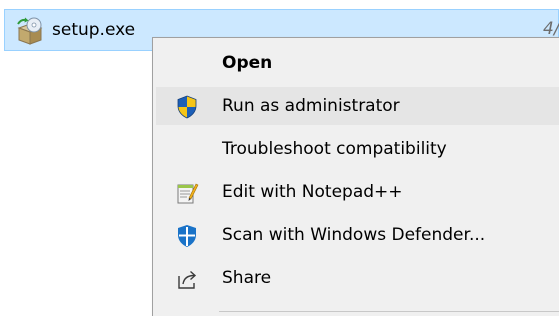  What do you see at coordinates (30, 31) in the screenshot?
I see `installer-icon` at bounding box center [30, 31].